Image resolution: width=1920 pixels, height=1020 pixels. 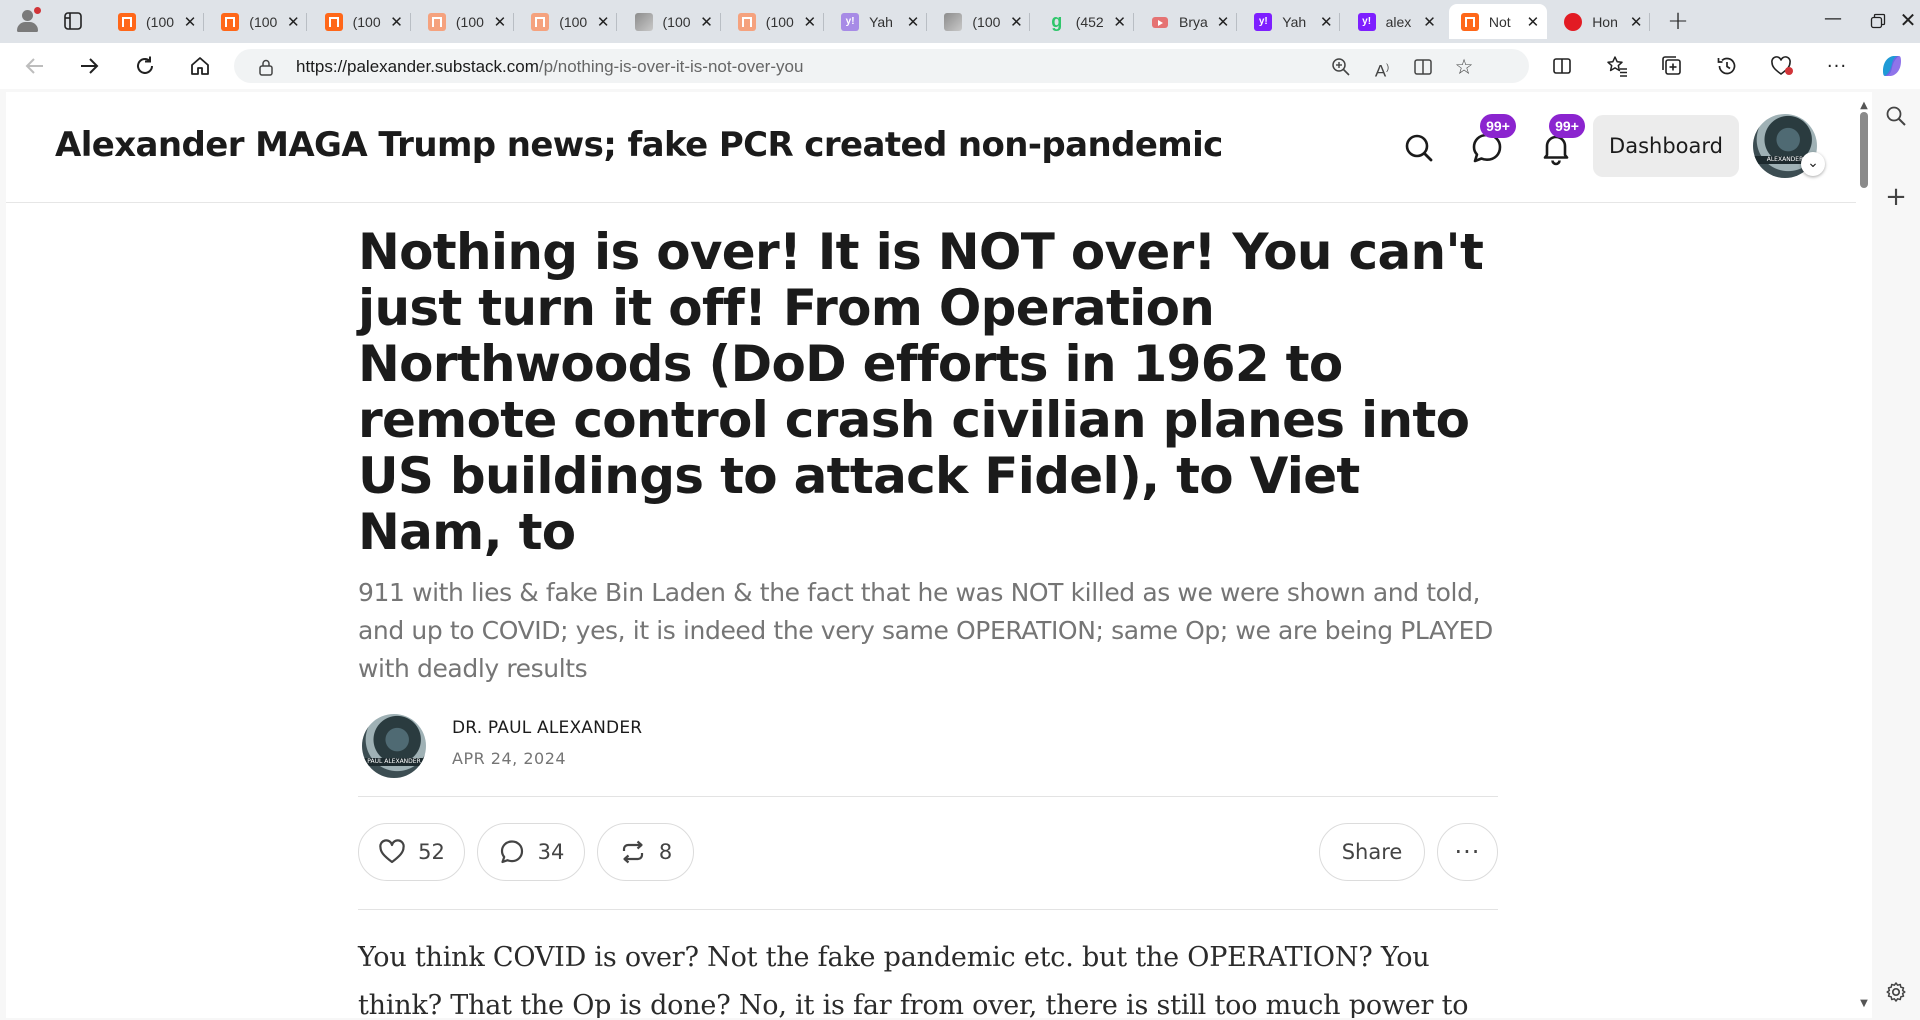 I want to click on scrollbar-thumb, so click(x=1864, y=150).